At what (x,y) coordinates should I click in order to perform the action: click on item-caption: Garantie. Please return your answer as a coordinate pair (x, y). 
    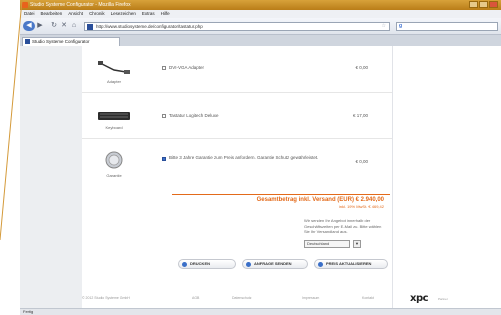
    Looking at the image, I should click on (114, 175).